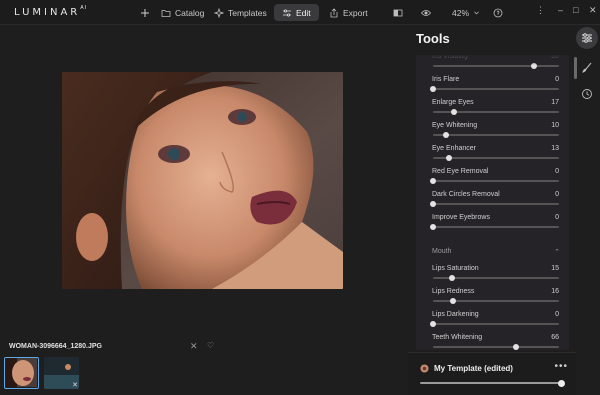 Image resolution: width=600 pixels, height=395 pixels. What do you see at coordinates (560, 10) in the screenshot?
I see `minimize-button: –` at bounding box center [560, 10].